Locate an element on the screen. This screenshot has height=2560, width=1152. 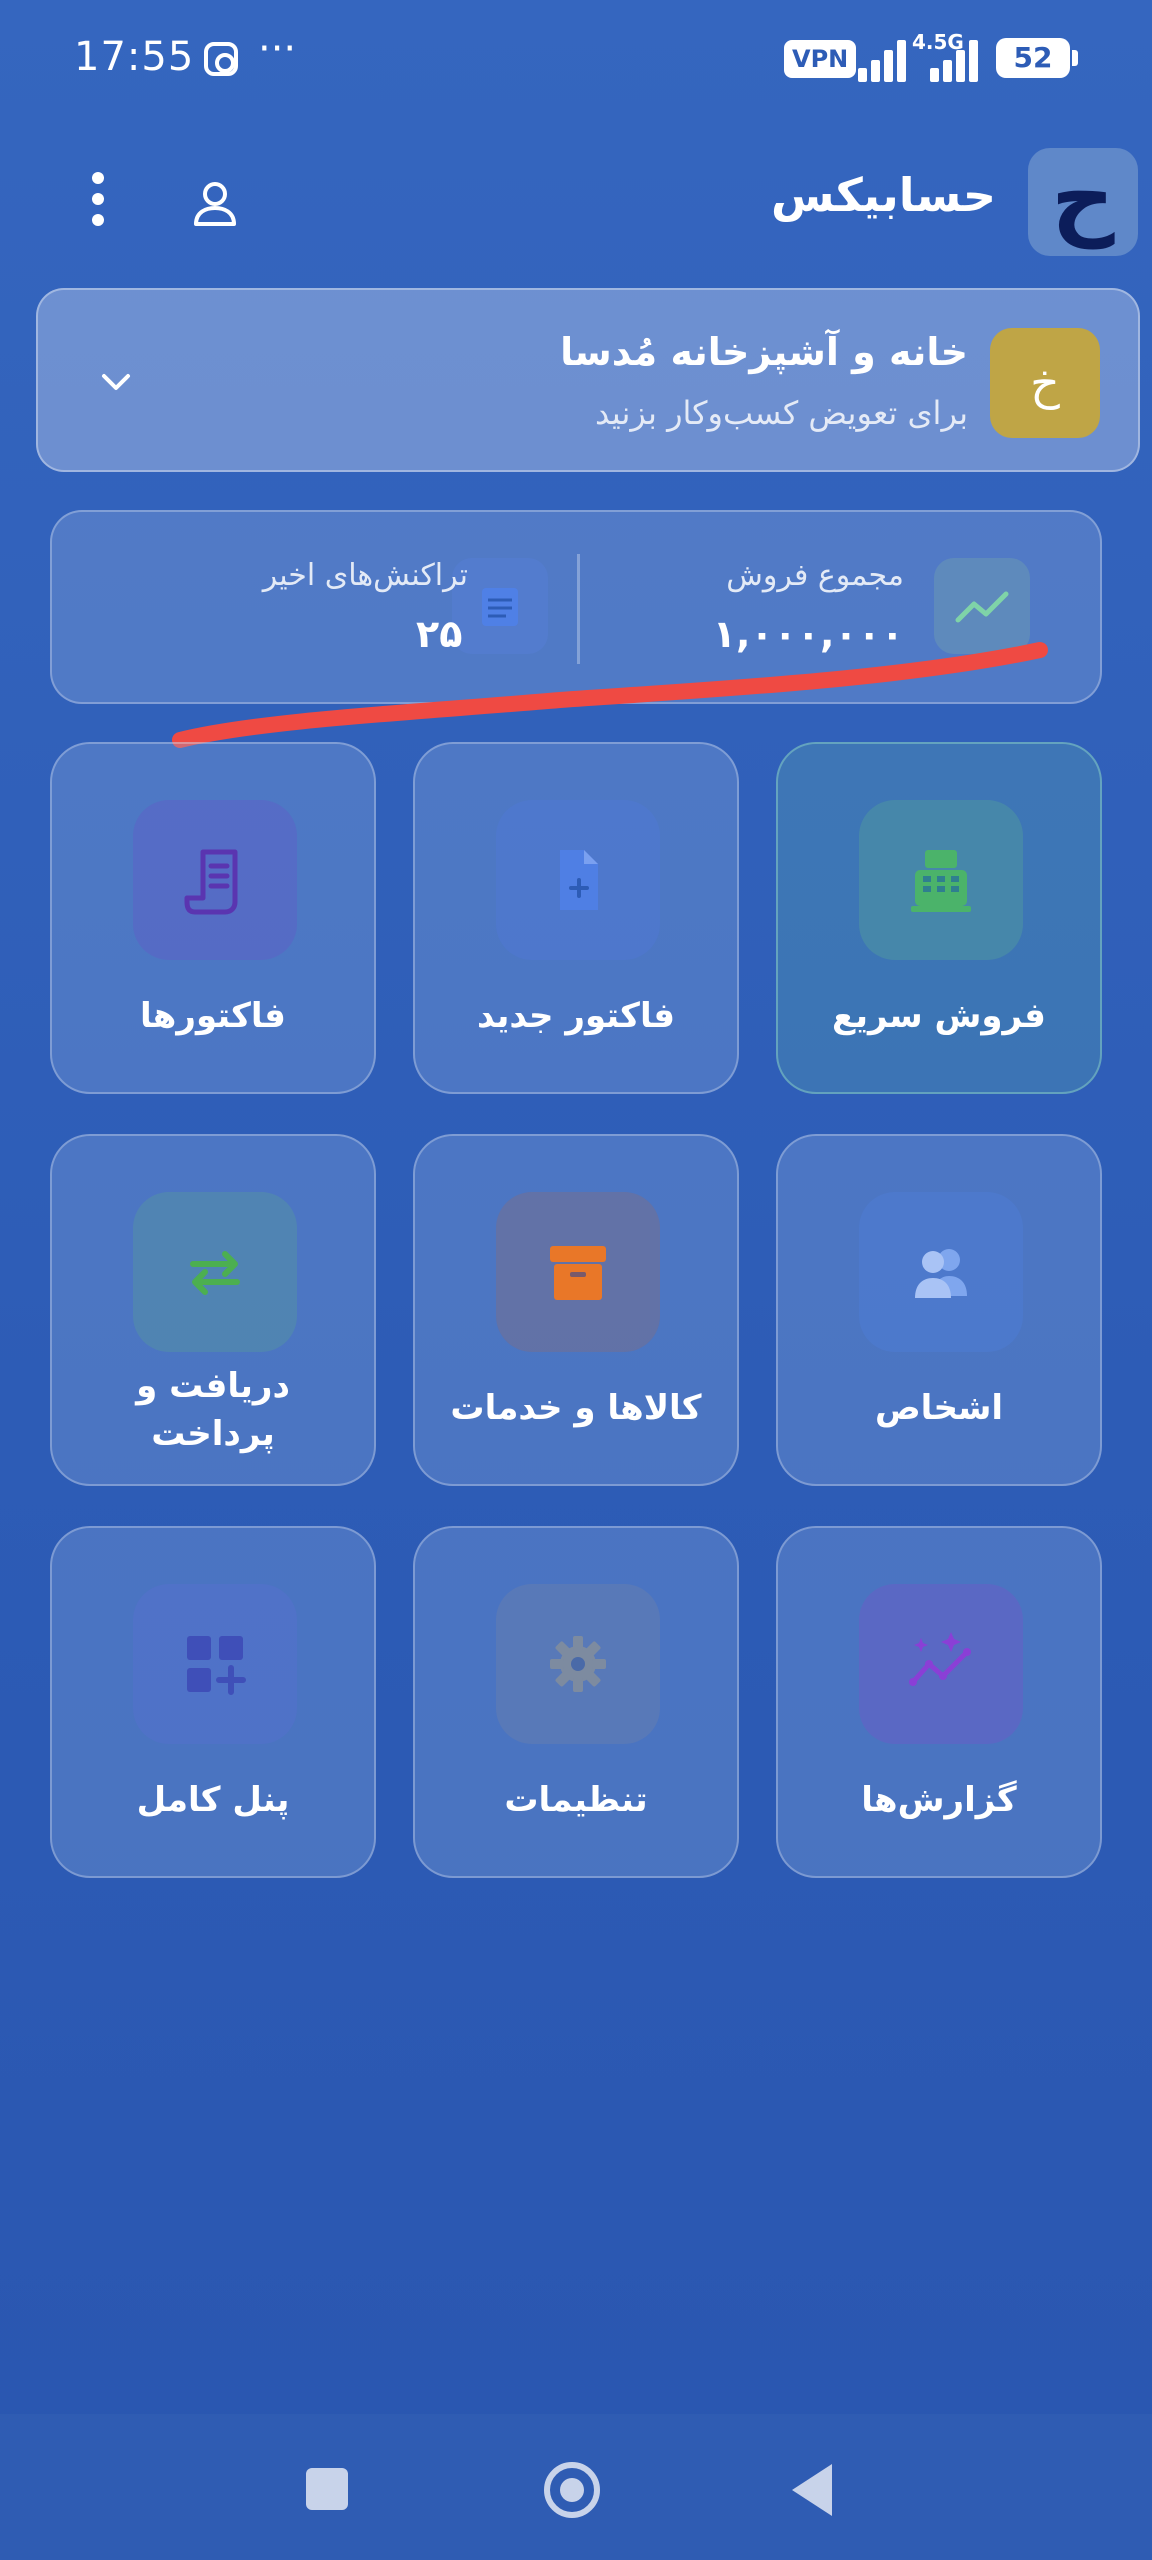
chevron-down-icon is located at coordinates (116, 382).